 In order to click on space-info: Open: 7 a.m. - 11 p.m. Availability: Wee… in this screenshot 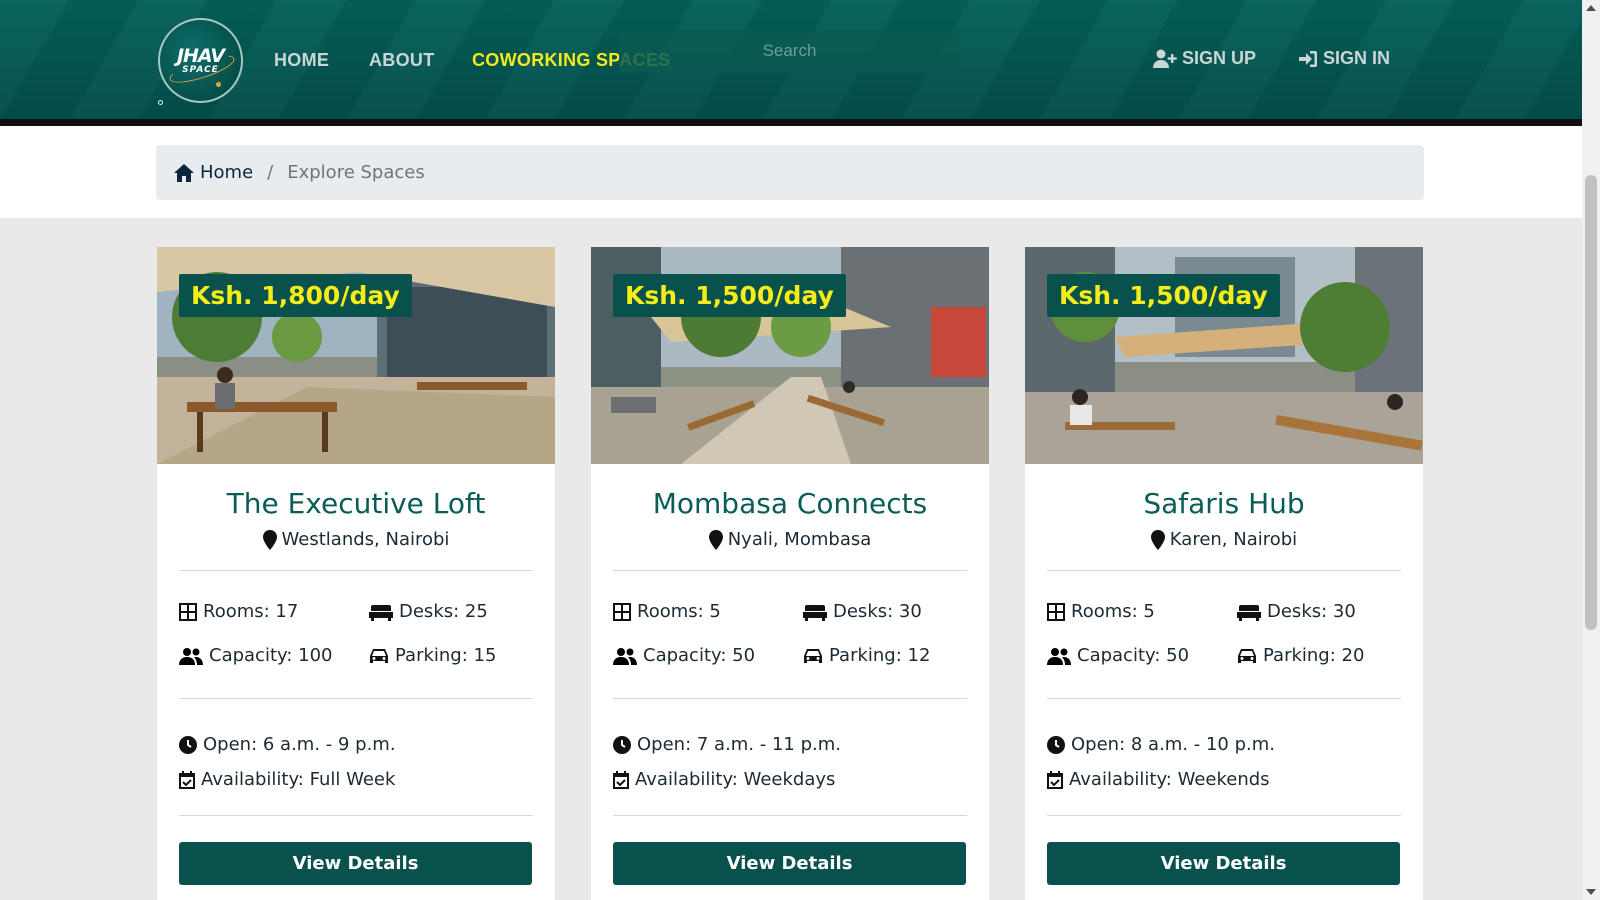, I will do `click(790, 762)`.